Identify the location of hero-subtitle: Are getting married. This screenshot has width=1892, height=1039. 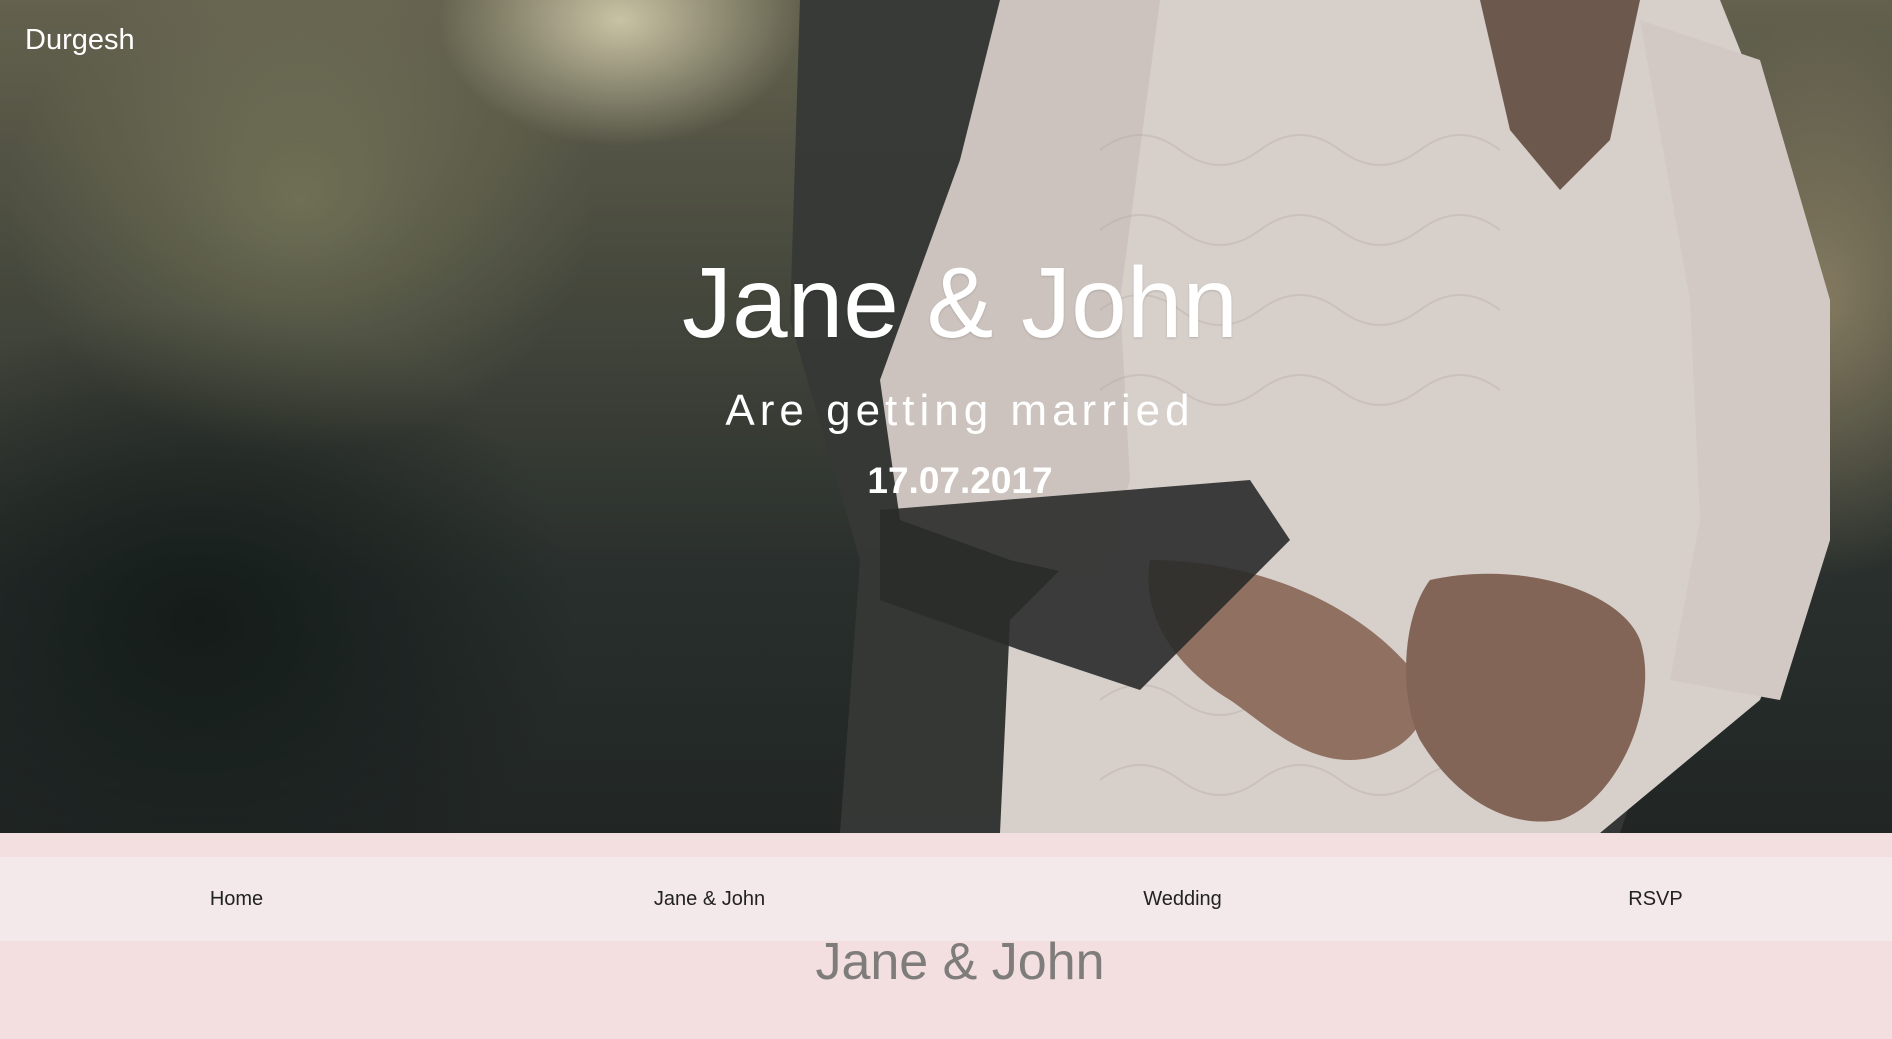
(960, 410).